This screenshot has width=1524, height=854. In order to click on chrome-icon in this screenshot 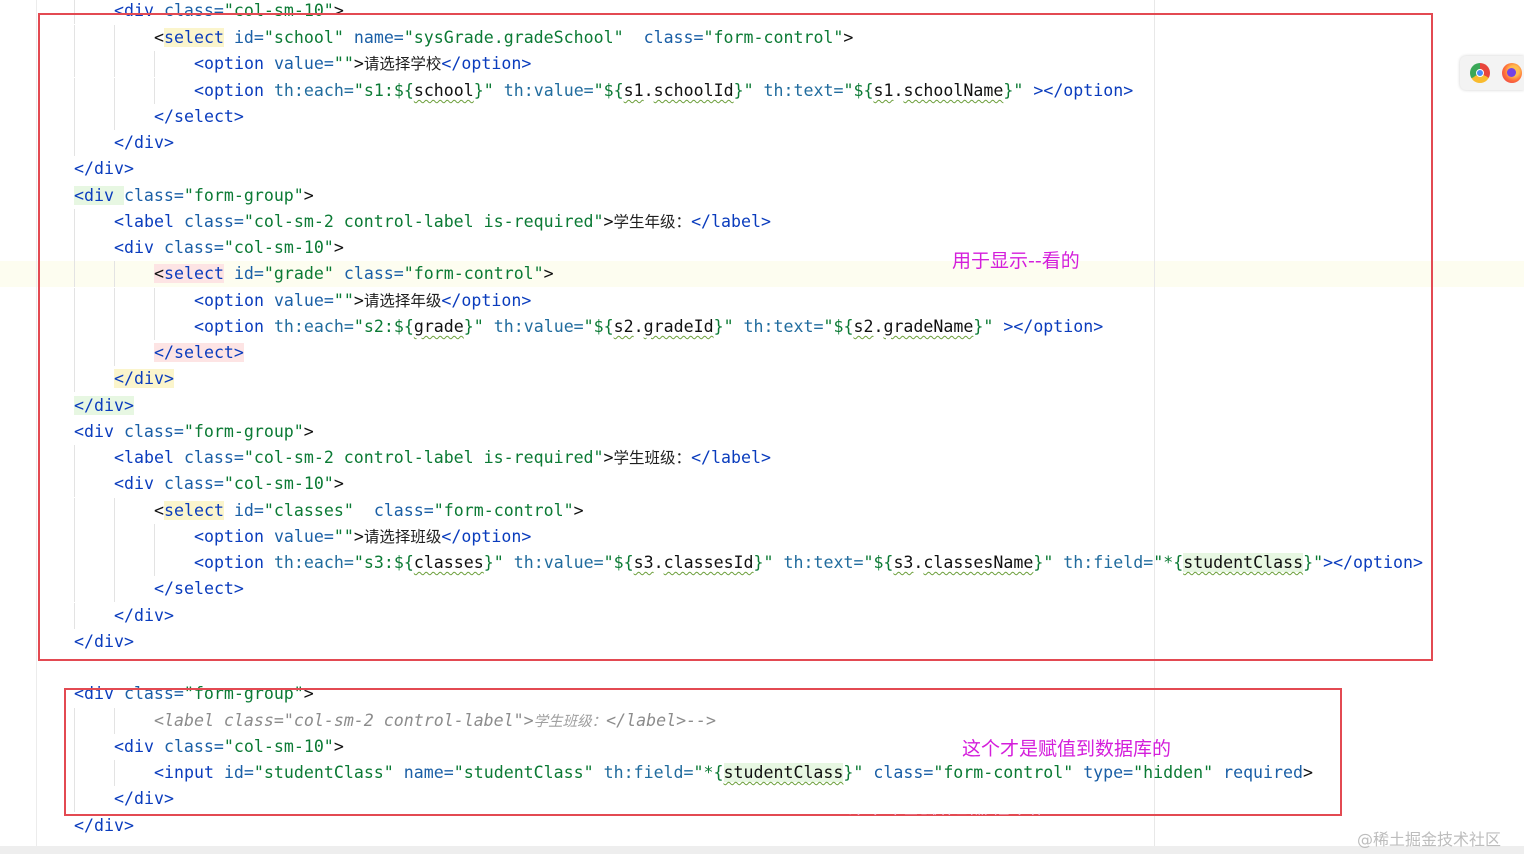, I will do `click(1480, 73)`.